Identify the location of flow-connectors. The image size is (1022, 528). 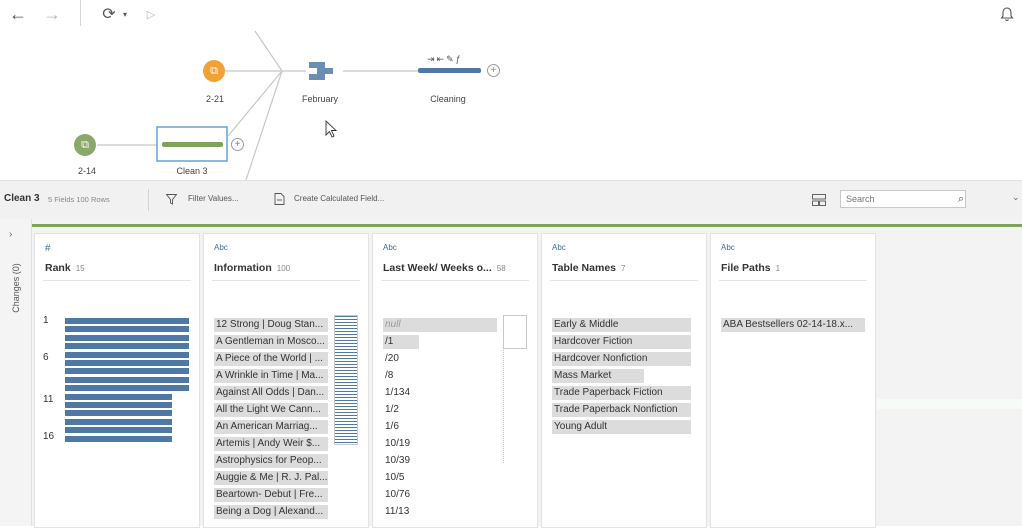
(289, 105).